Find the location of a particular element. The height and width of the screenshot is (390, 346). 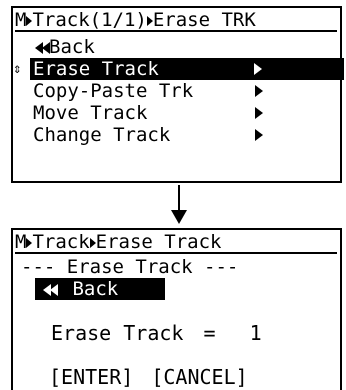

breadcrumb-item-erase: Erase TRK is located at coordinates (204, 20).